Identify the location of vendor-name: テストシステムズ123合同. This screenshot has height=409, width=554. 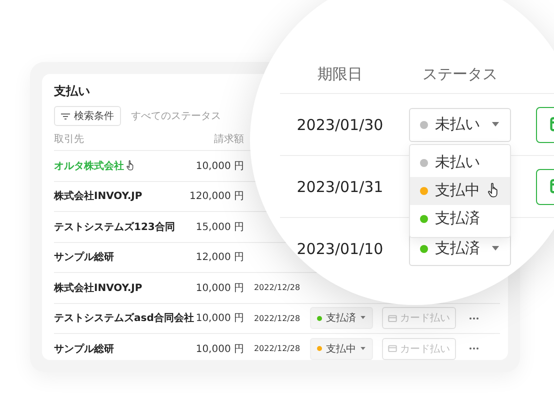
(114, 227).